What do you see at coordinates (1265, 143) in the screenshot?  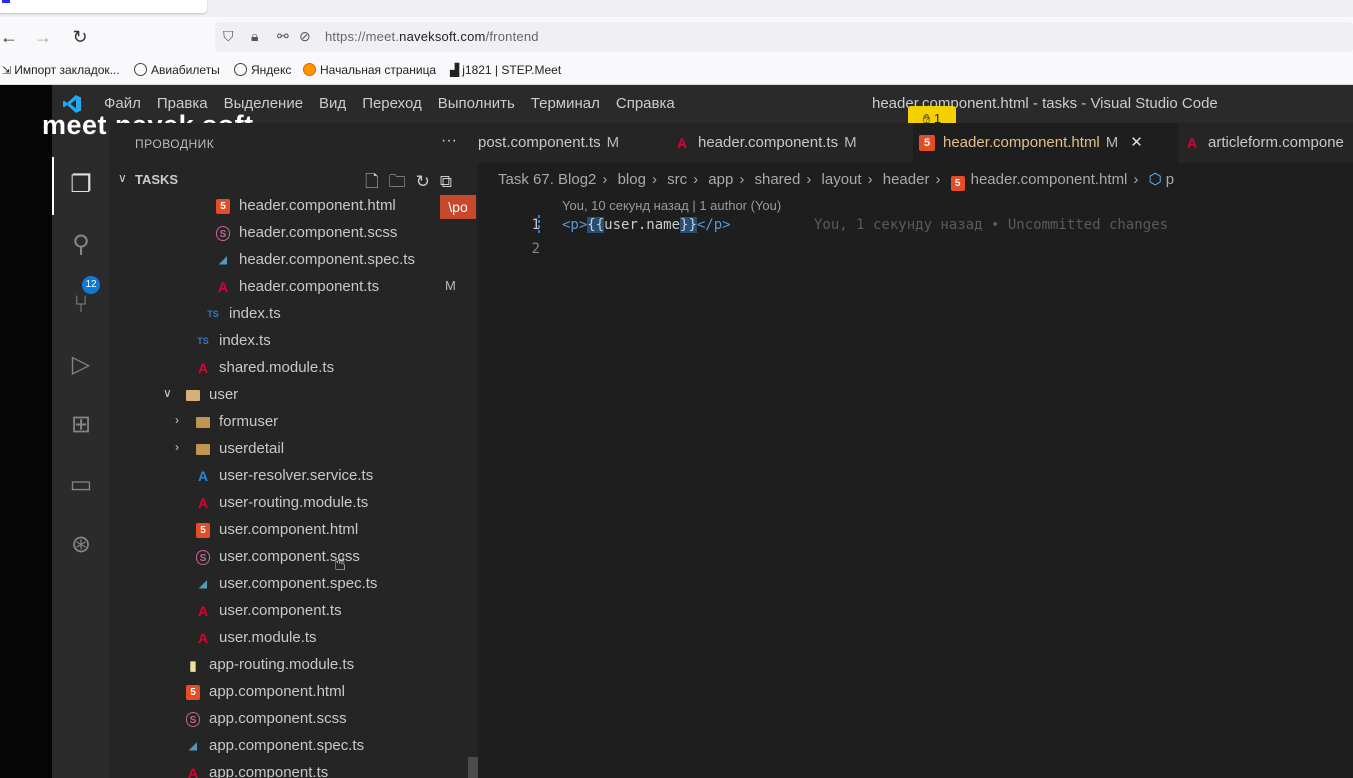 I see `tab-articleform-component: A articleform.compone` at bounding box center [1265, 143].